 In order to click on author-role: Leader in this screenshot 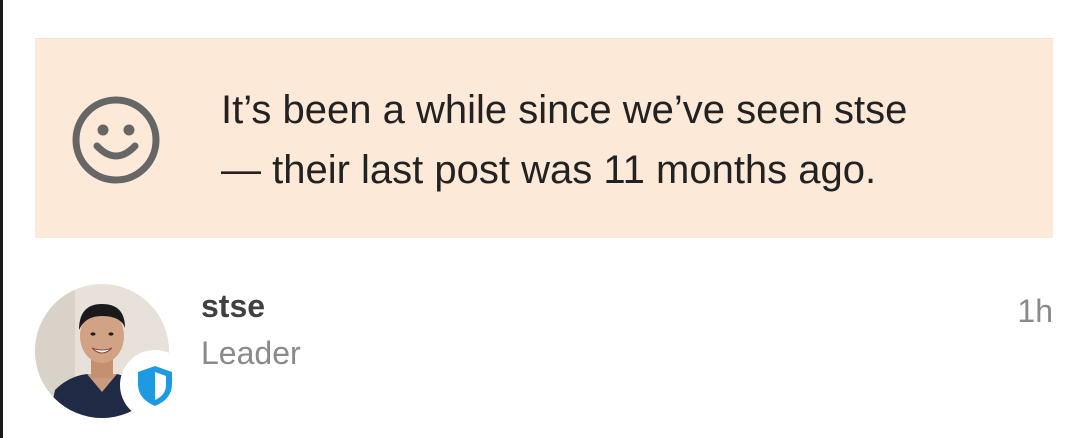, I will do `click(251, 353)`.